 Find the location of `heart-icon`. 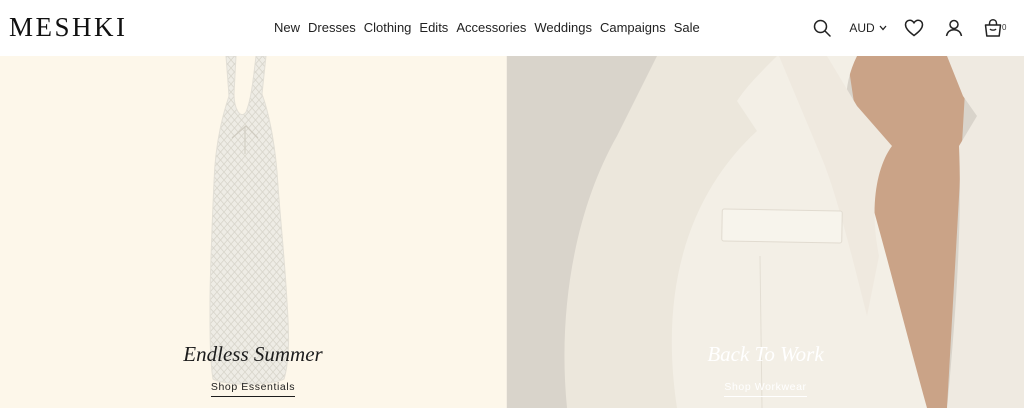

heart-icon is located at coordinates (914, 28).